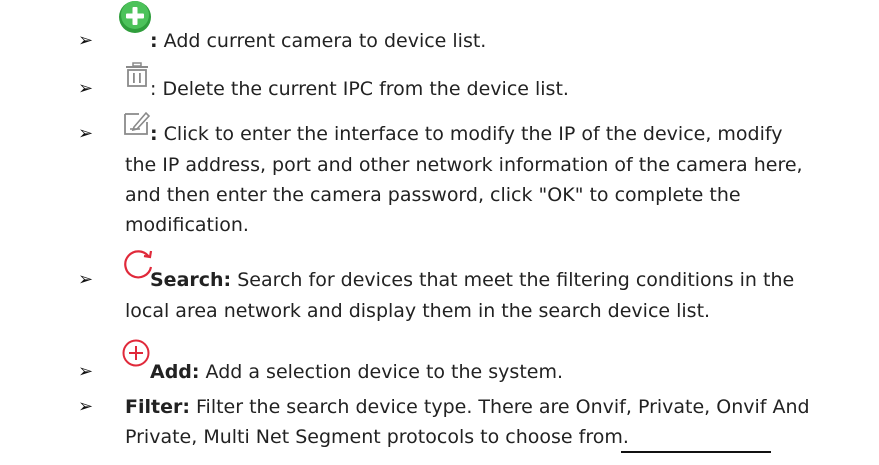  I want to click on item-text: Add current camera to device list., so click(322, 41).